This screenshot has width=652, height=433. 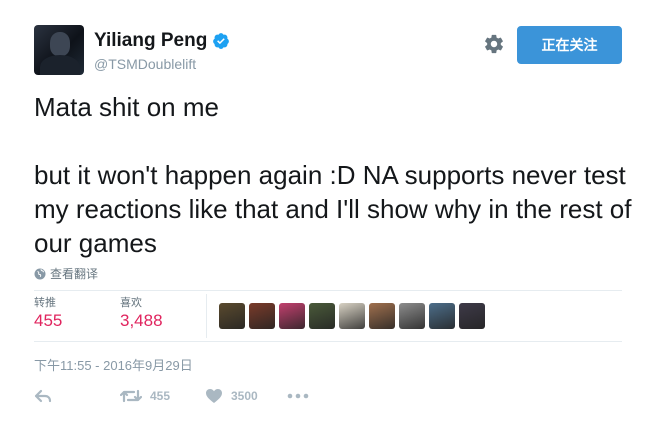 I want to click on verified-badge-icon, so click(x=221, y=41).